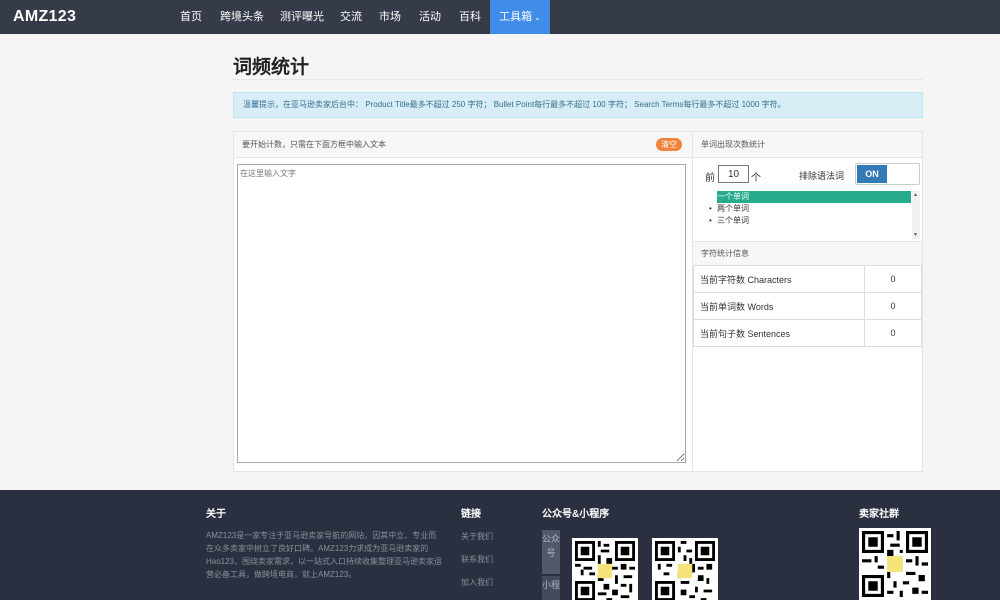  I want to click on table-row: 当前单词数 Words 0, so click(807, 306).